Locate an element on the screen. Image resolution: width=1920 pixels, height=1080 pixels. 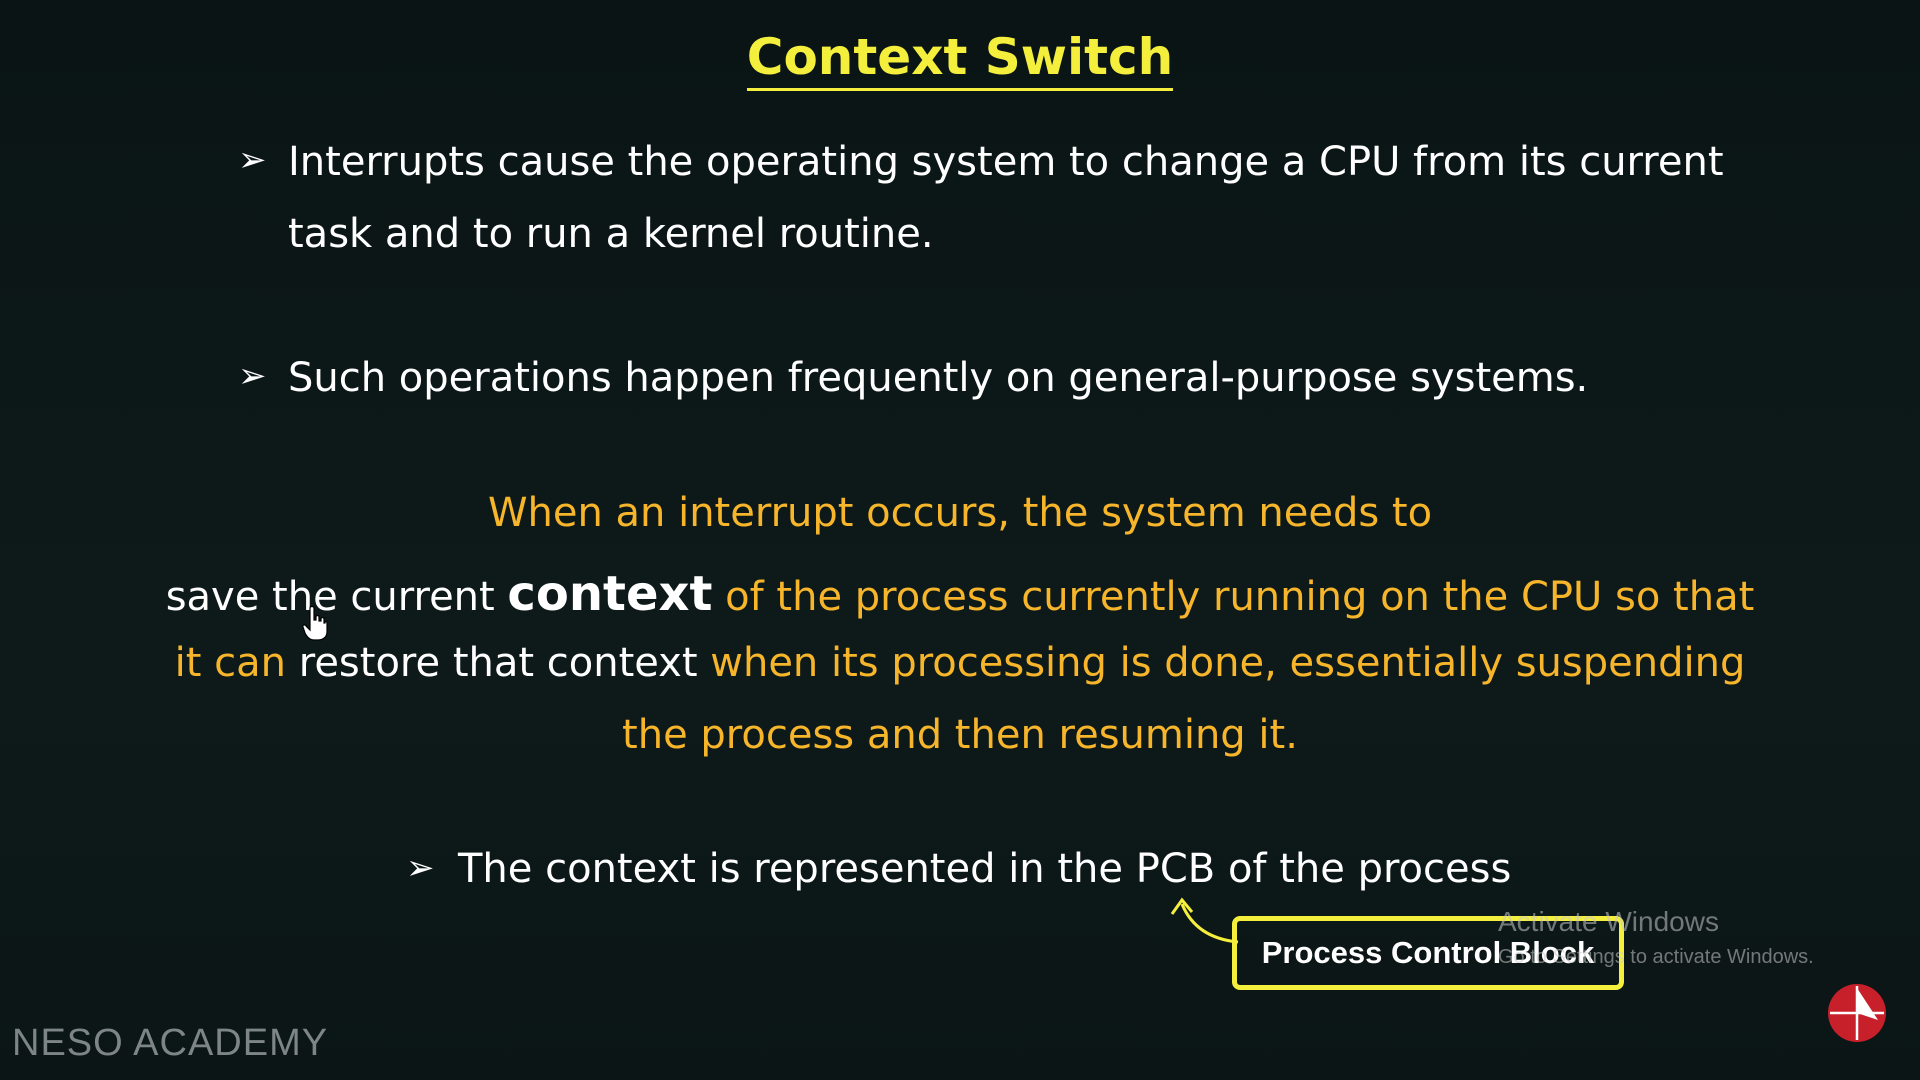
paragraph-line-3-yellow-a: it can is located at coordinates (236, 663).